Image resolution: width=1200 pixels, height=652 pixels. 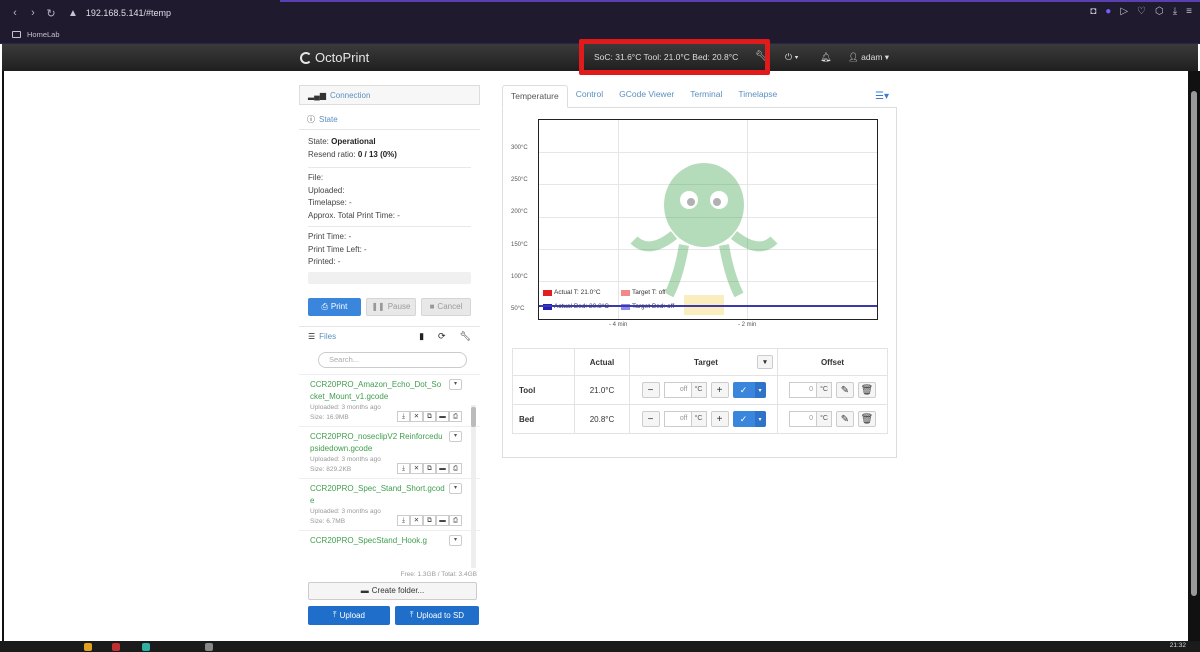 I want to click on legend-label: Target T: off, so click(x=649, y=292).